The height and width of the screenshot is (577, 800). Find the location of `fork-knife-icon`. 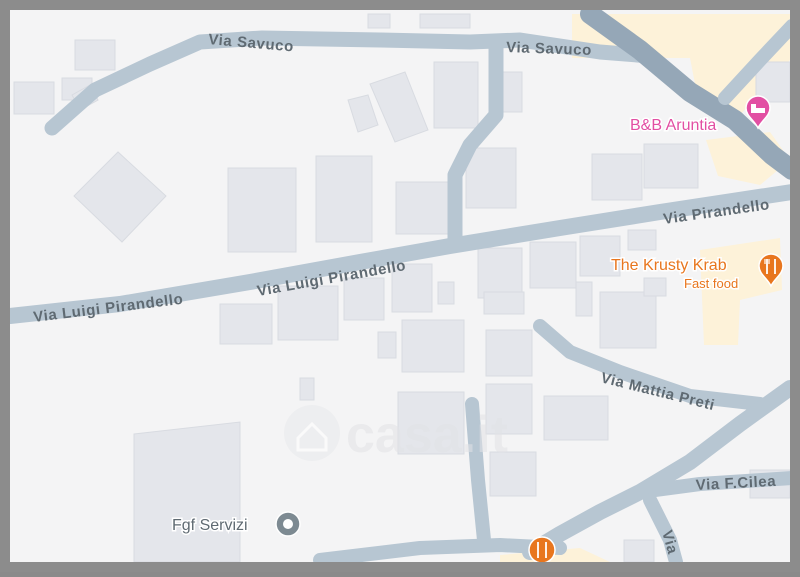

fork-knife-icon is located at coordinates (542, 550).